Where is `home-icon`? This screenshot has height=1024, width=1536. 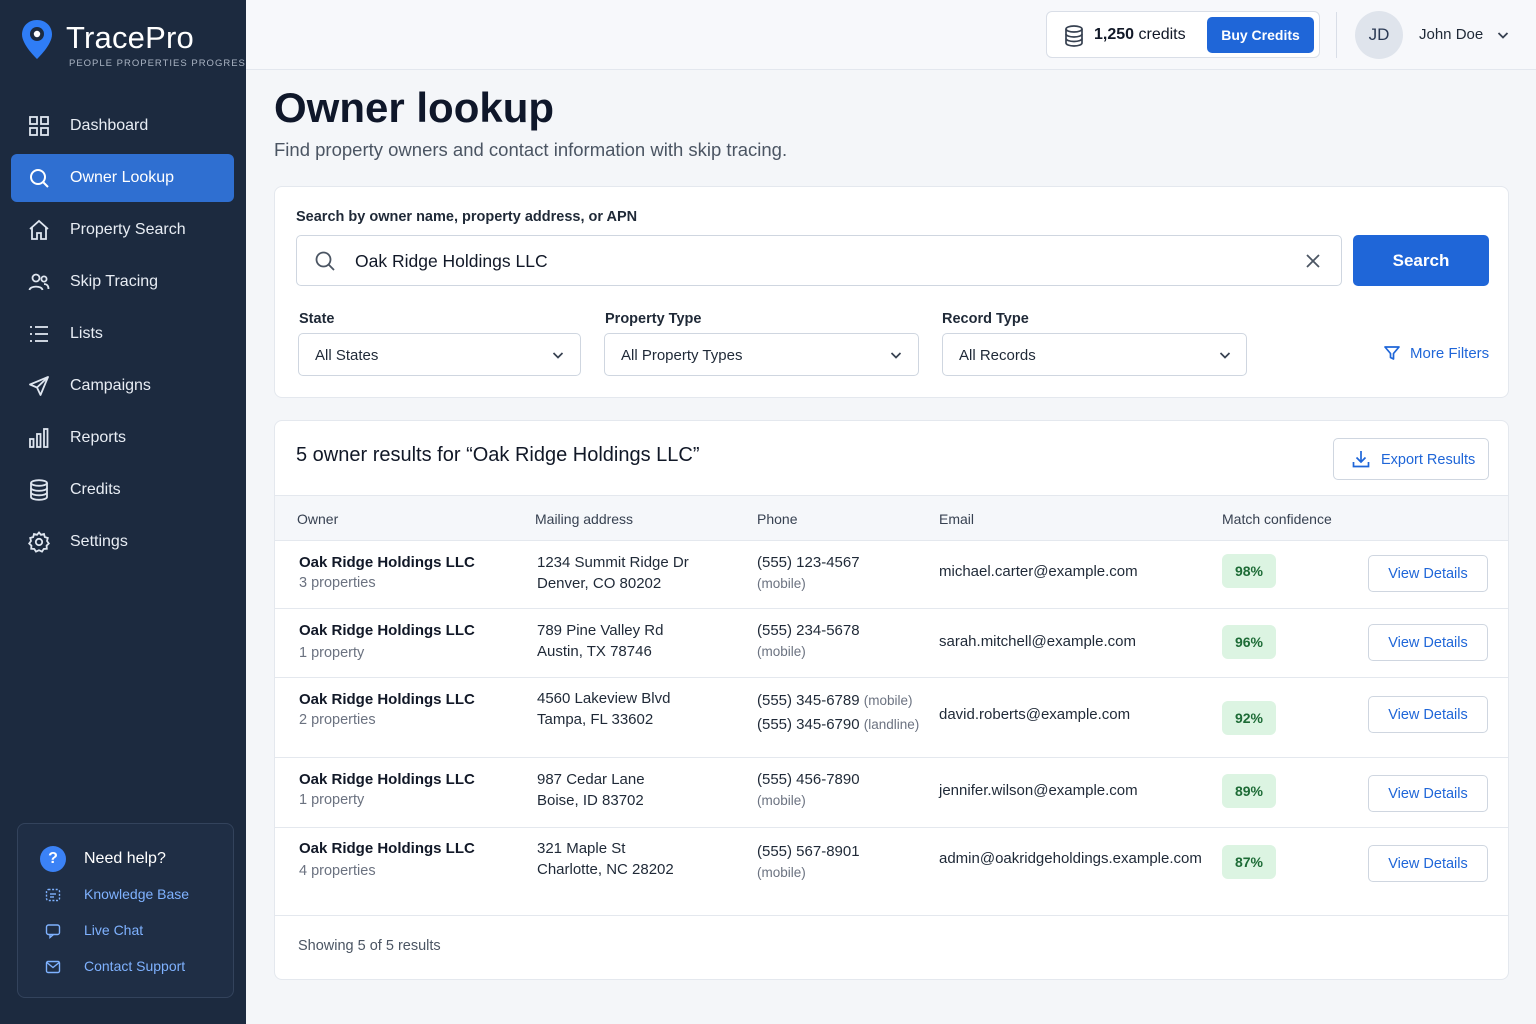
home-icon is located at coordinates (39, 229).